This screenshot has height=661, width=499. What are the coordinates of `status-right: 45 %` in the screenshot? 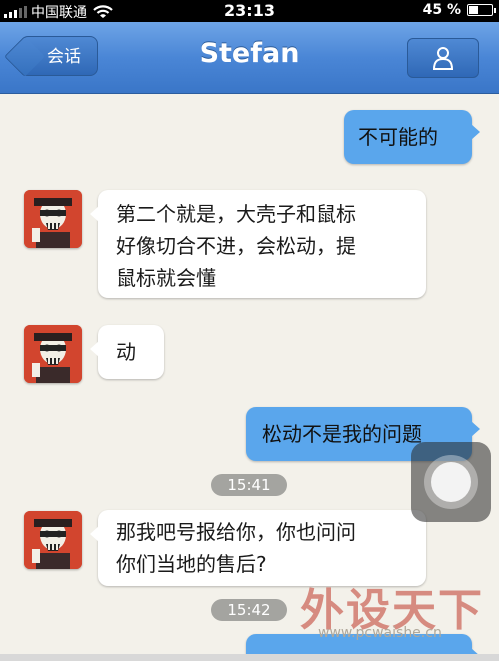 It's located at (459, 10).